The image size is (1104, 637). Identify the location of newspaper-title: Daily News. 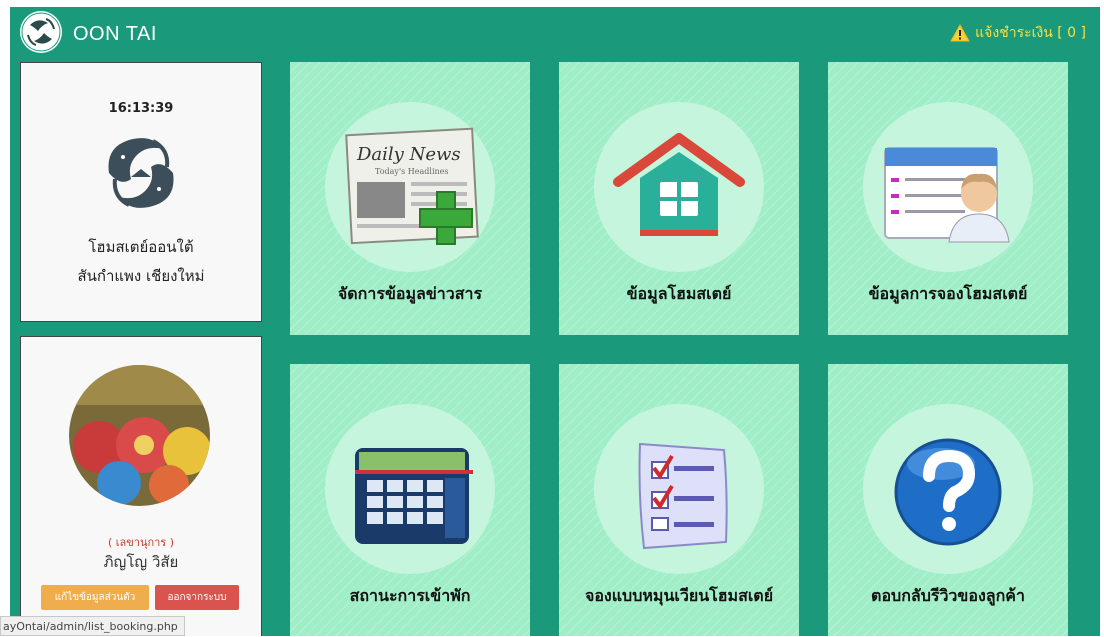
(408, 154).